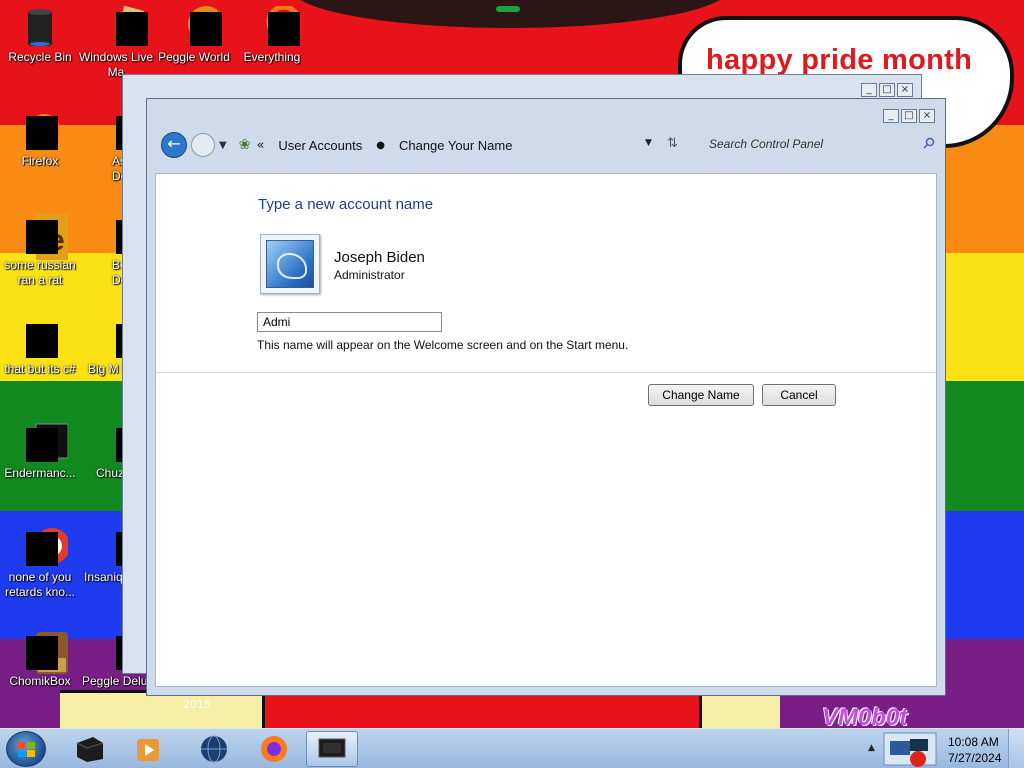 The width and height of the screenshot is (1024, 768). Describe the element at coordinates (223, 145) in the screenshot. I see `recent-pages-dropdown: ▼` at that location.